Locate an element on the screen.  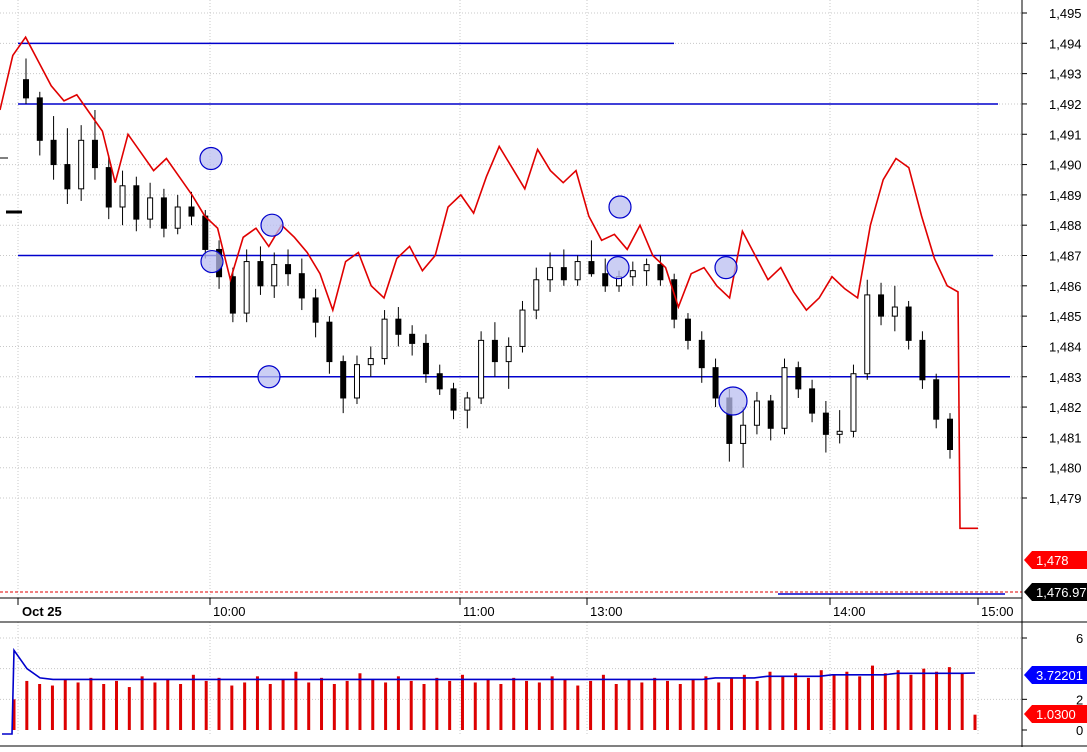
price-tick-label: 1,489 is located at coordinates (1065, 195).